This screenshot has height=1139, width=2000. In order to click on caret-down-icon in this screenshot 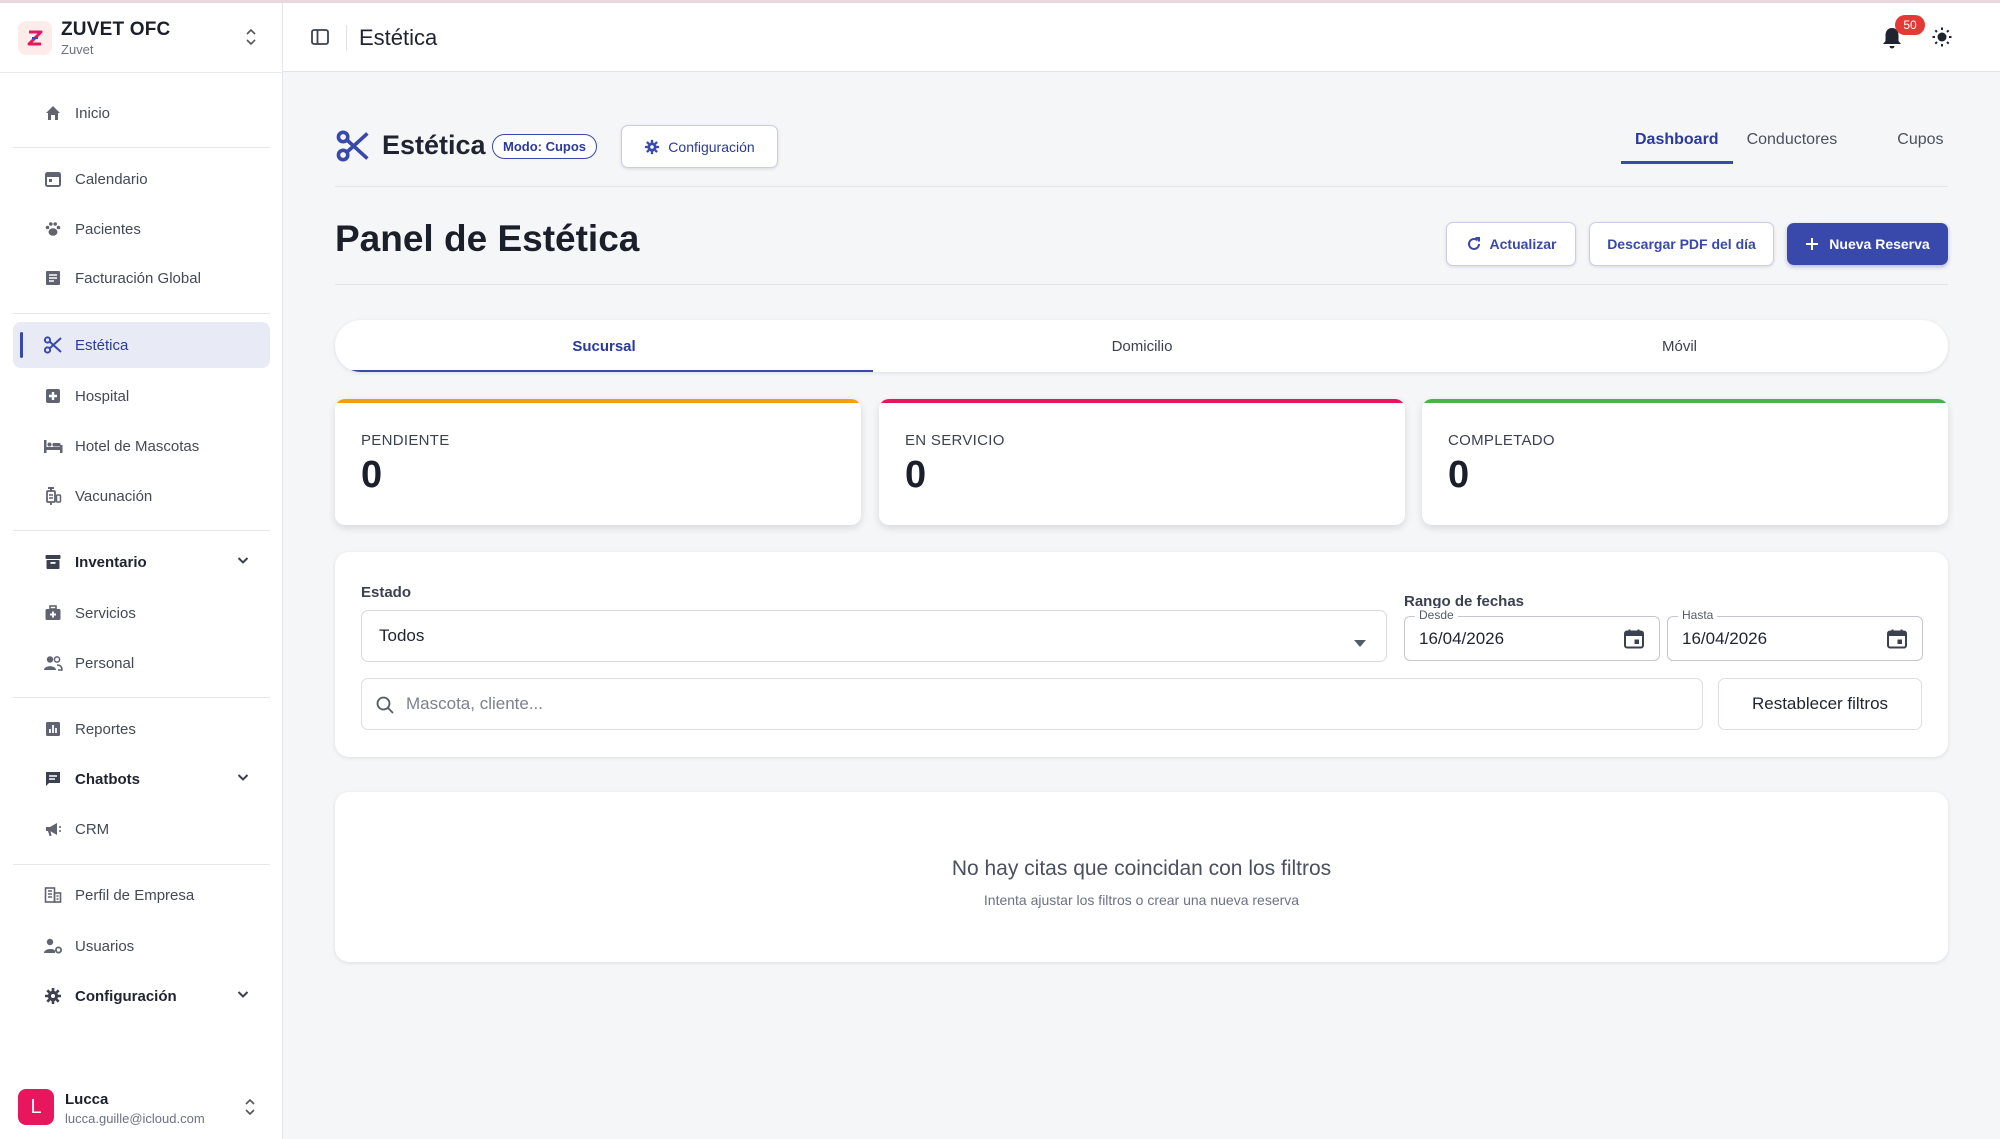, I will do `click(1360, 643)`.